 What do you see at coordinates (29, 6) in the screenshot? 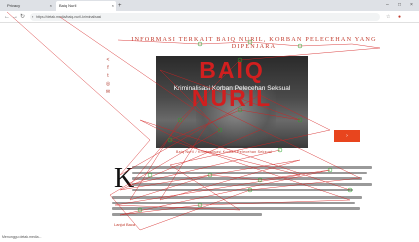
I see `tab-privacy: Privacy ×` at bounding box center [29, 6].